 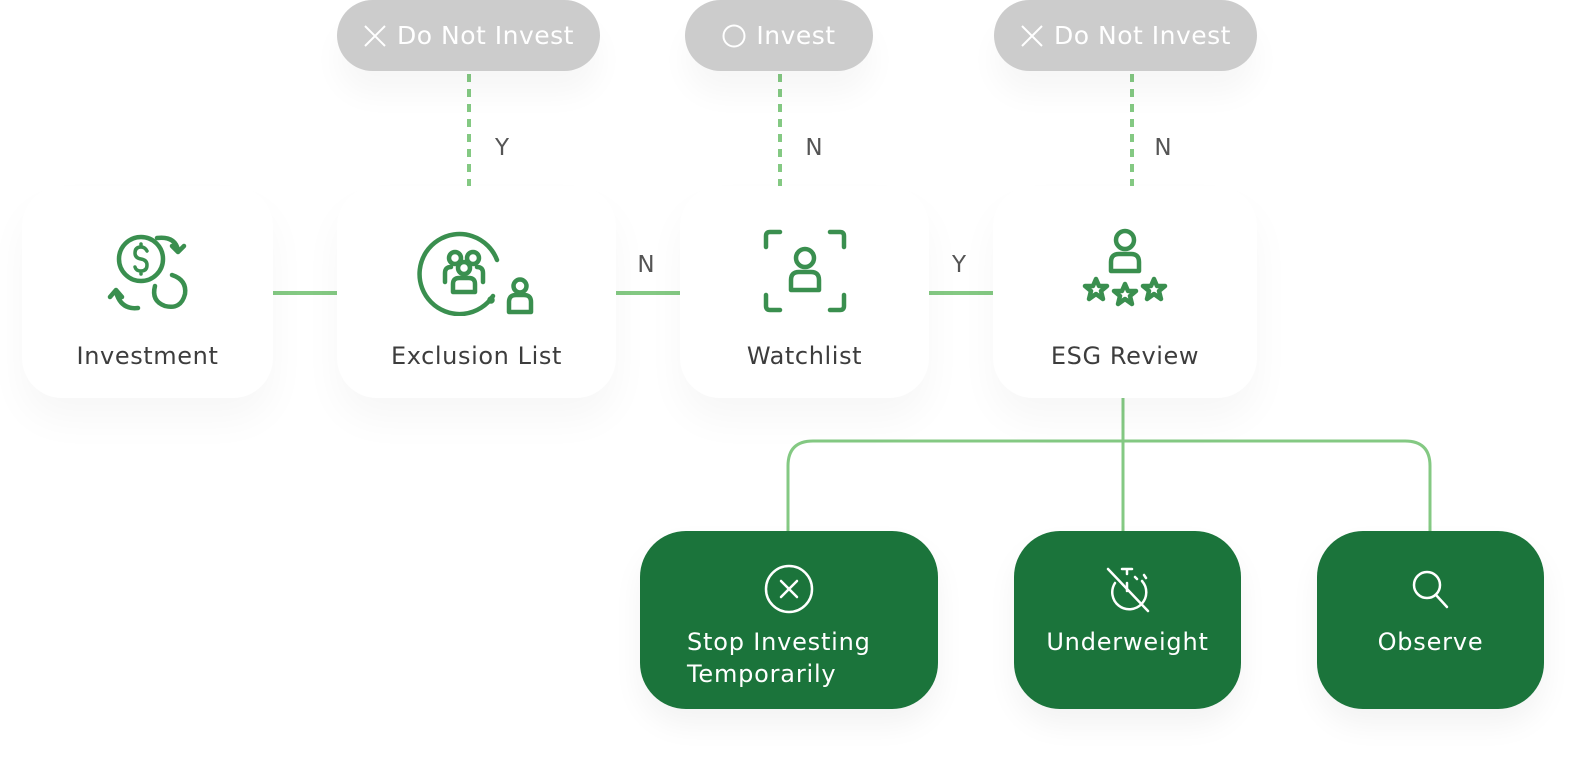 I want to click on stopwatch-off-icon, so click(x=1127, y=590).